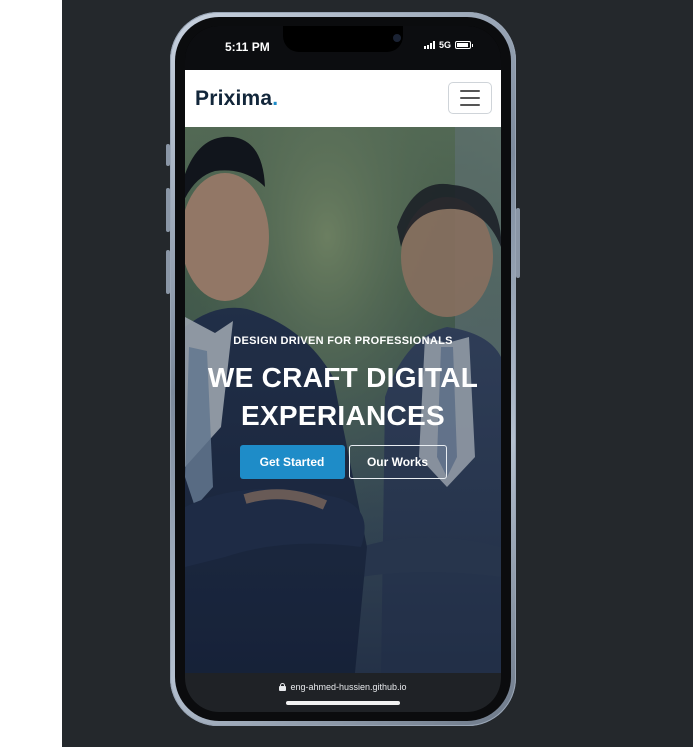 This screenshot has width=693, height=747. What do you see at coordinates (343, 341) in the screenshot?
I see `hero-subtitle: DESIGN DRIVEN FOR PROFESSIONALS` at bounding box center [343, 341].